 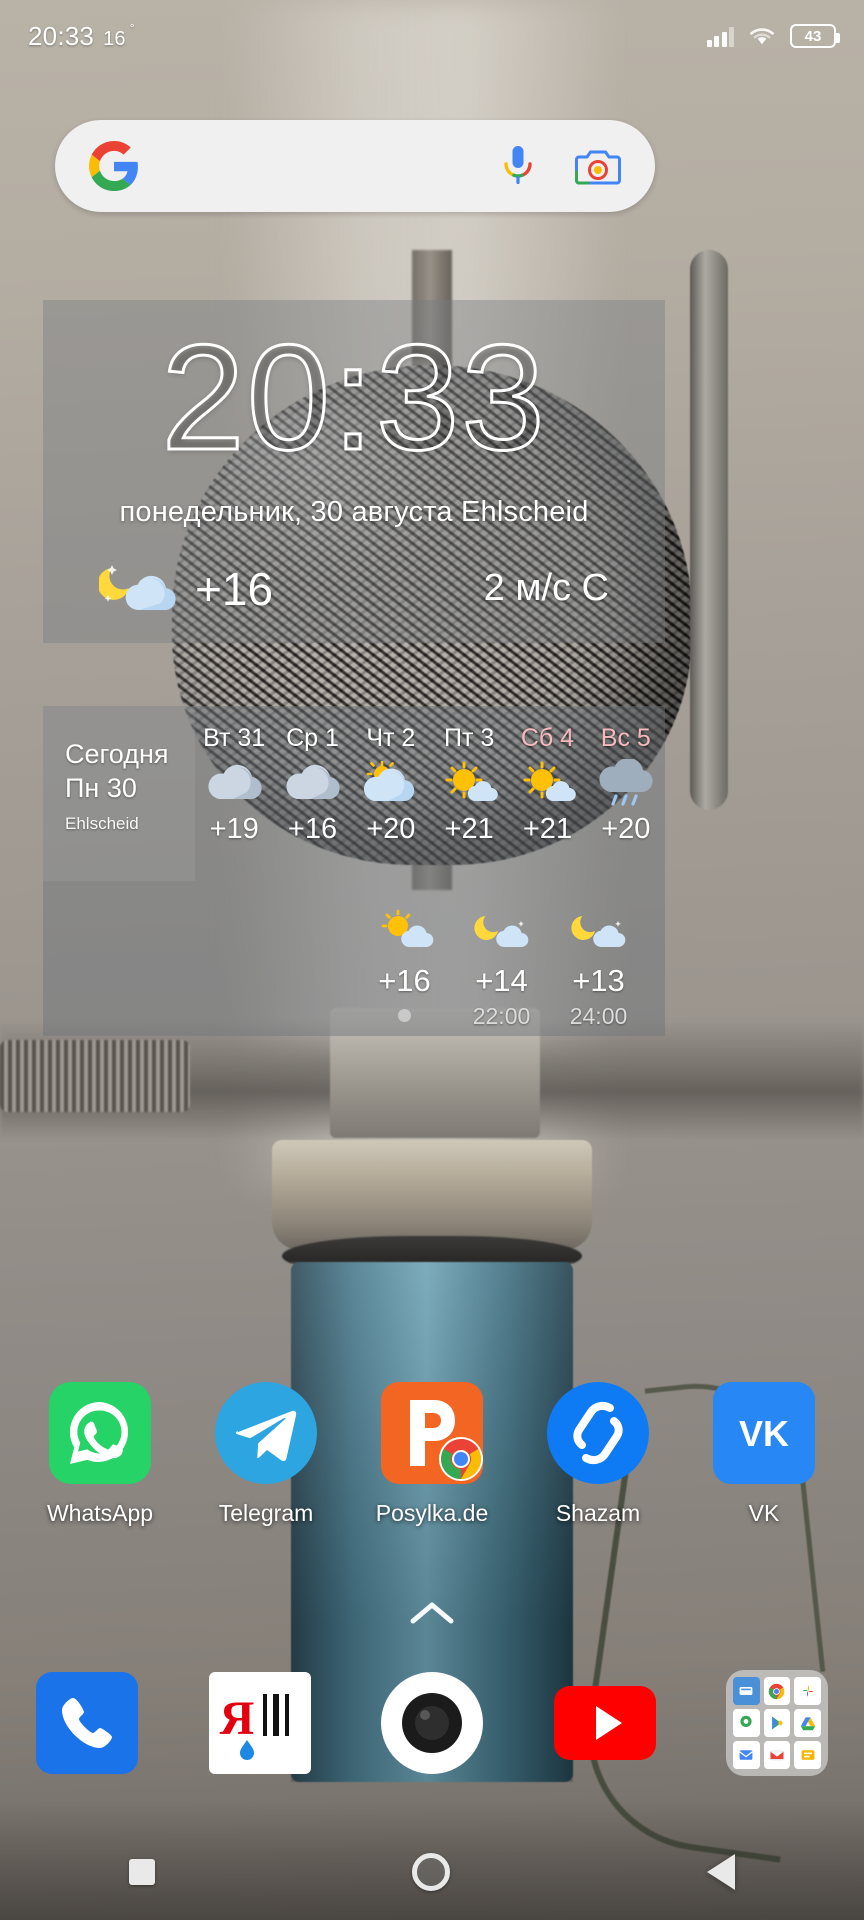 What do you see at coordinates (501, 1016) in the screenshot?
I see `forecast-hour-time: 22:00` at bounding box center [501, 1016].